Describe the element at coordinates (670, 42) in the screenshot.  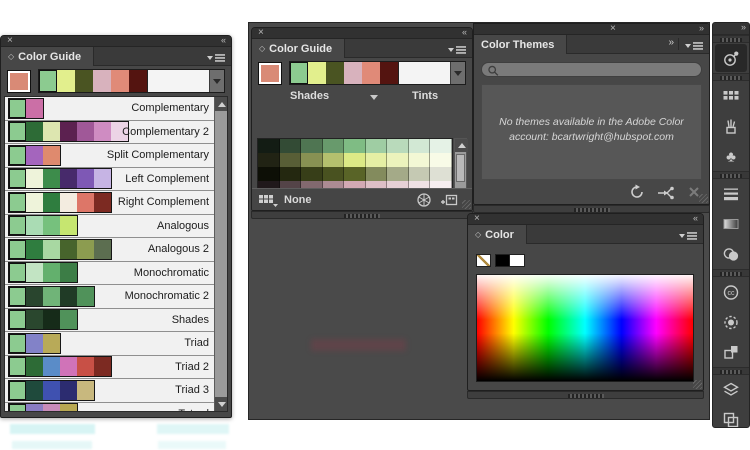
I see `expand-icon: »` at that location.